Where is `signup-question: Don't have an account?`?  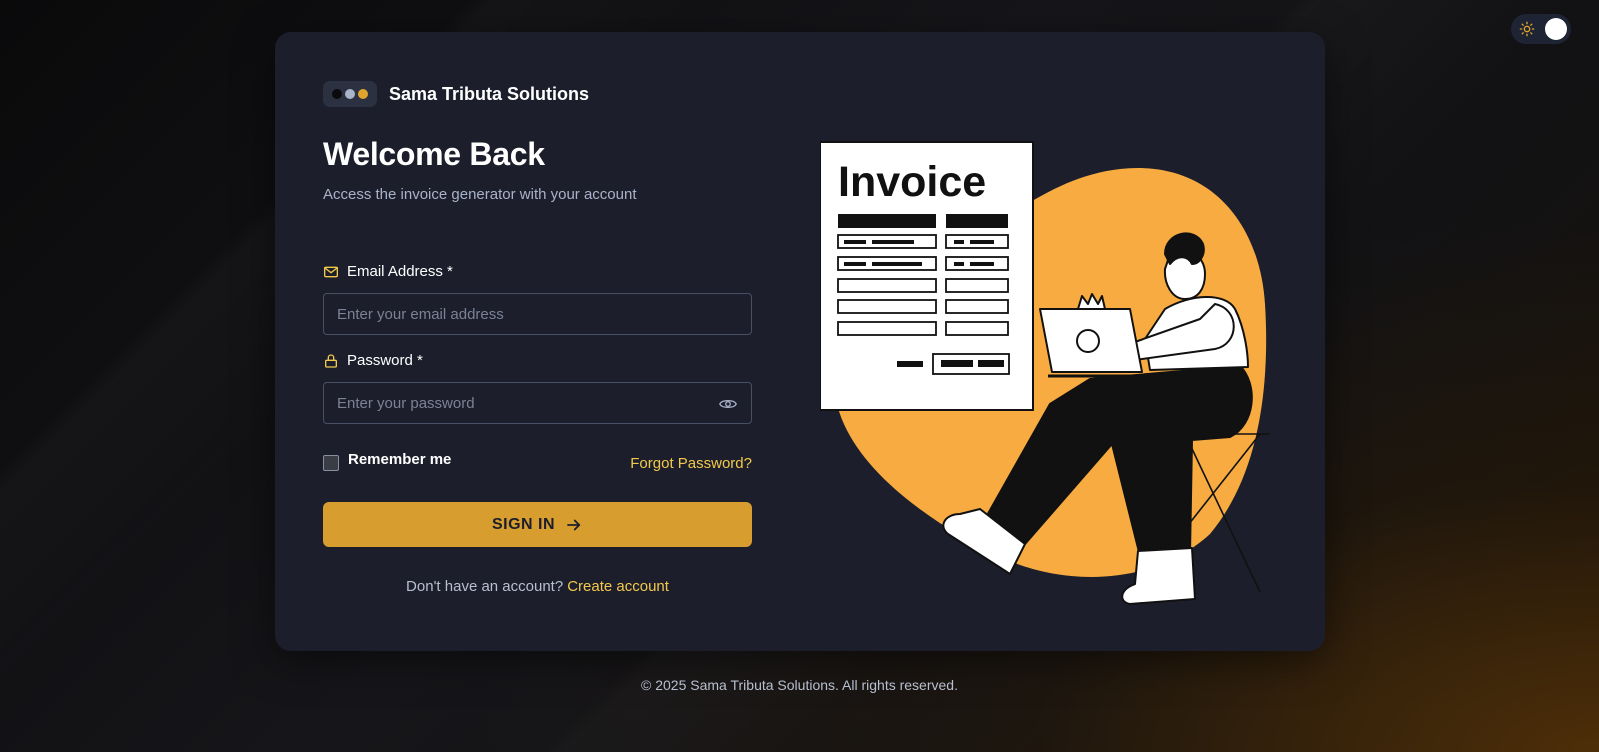 signup-question: Don't have an account? is located at coordinates (485, 586).